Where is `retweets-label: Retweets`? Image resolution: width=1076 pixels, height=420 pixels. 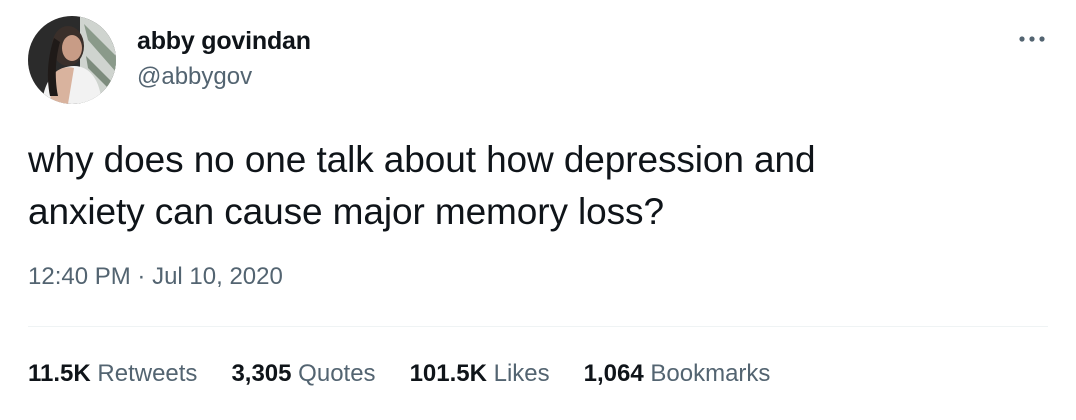 retweets-label: Retweets is located at coordinates (147, 373).